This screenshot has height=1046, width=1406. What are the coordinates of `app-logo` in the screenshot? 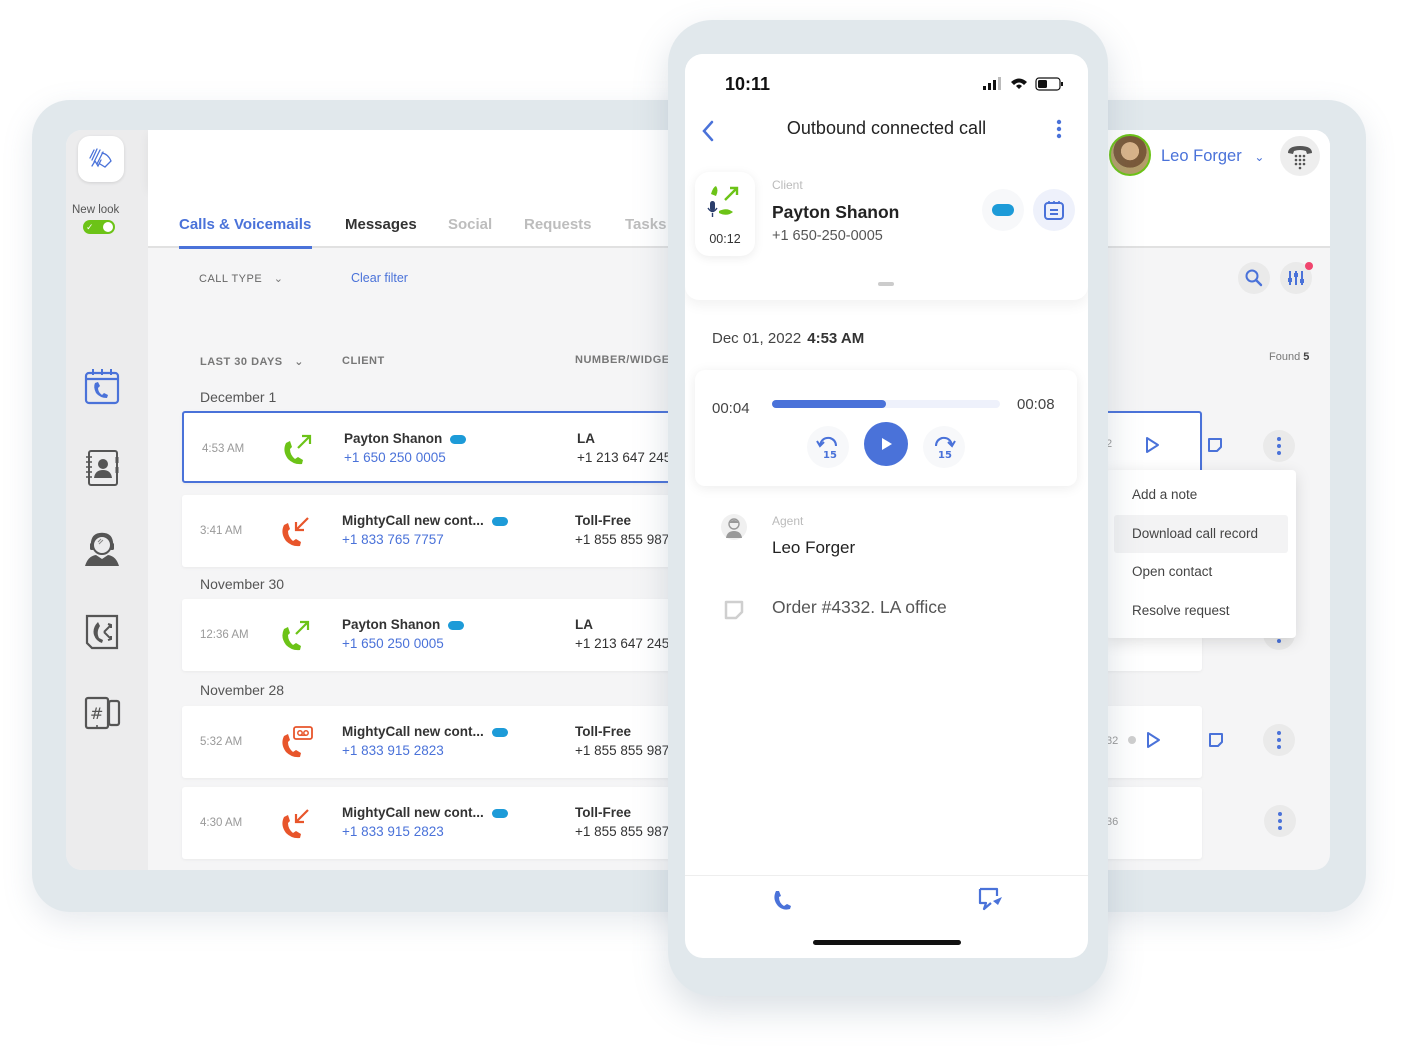 It's located at (101, 159).